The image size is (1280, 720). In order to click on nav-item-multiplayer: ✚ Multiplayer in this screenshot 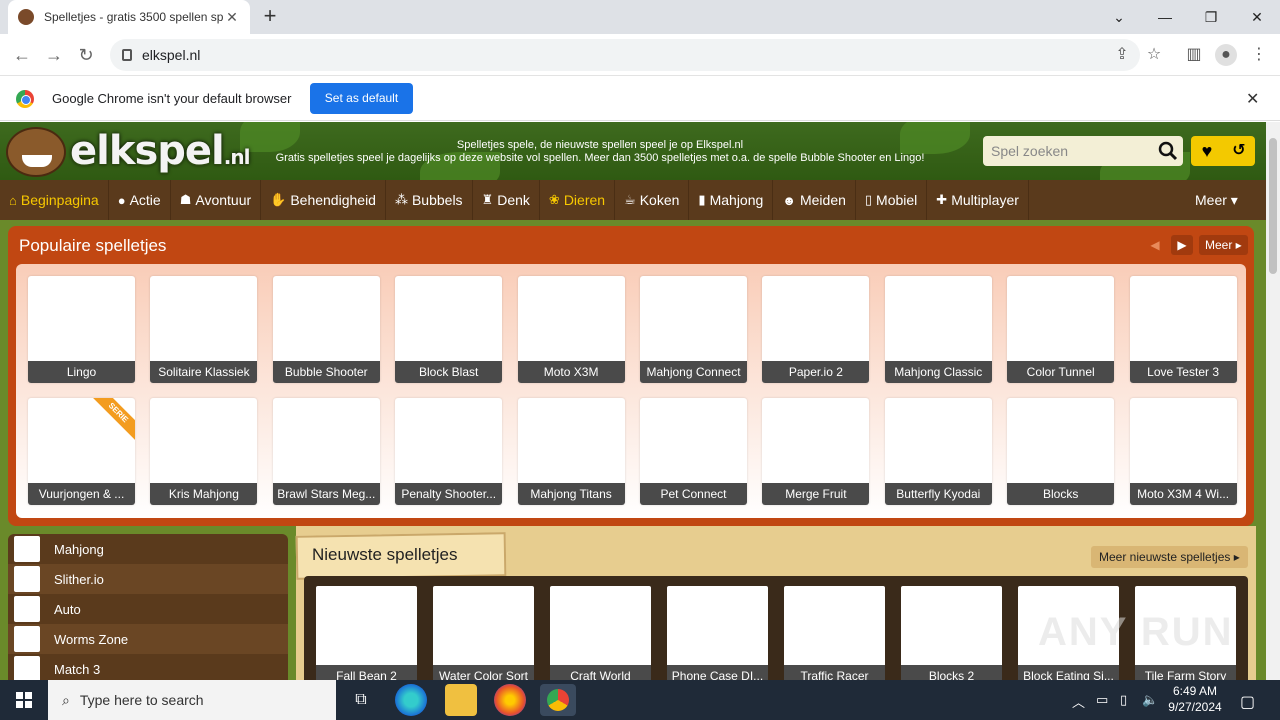, I will do `click(978, 200)`.